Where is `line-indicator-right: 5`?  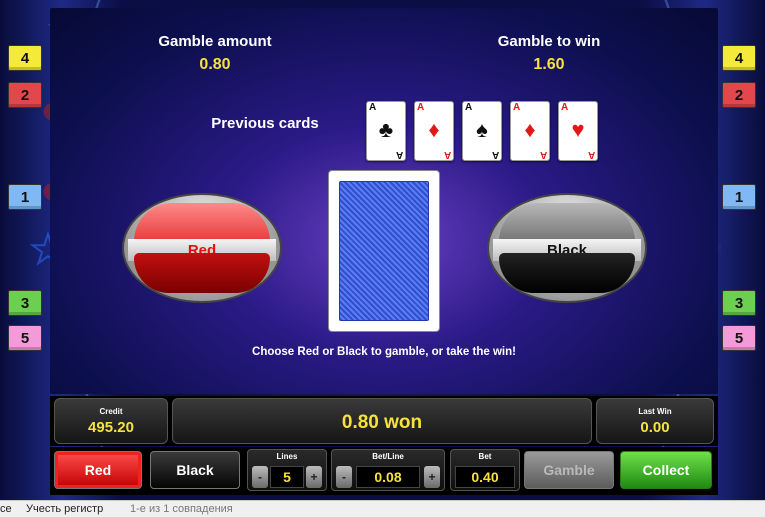 line-indicator-right: 5 is located at coordinates (739, 338).